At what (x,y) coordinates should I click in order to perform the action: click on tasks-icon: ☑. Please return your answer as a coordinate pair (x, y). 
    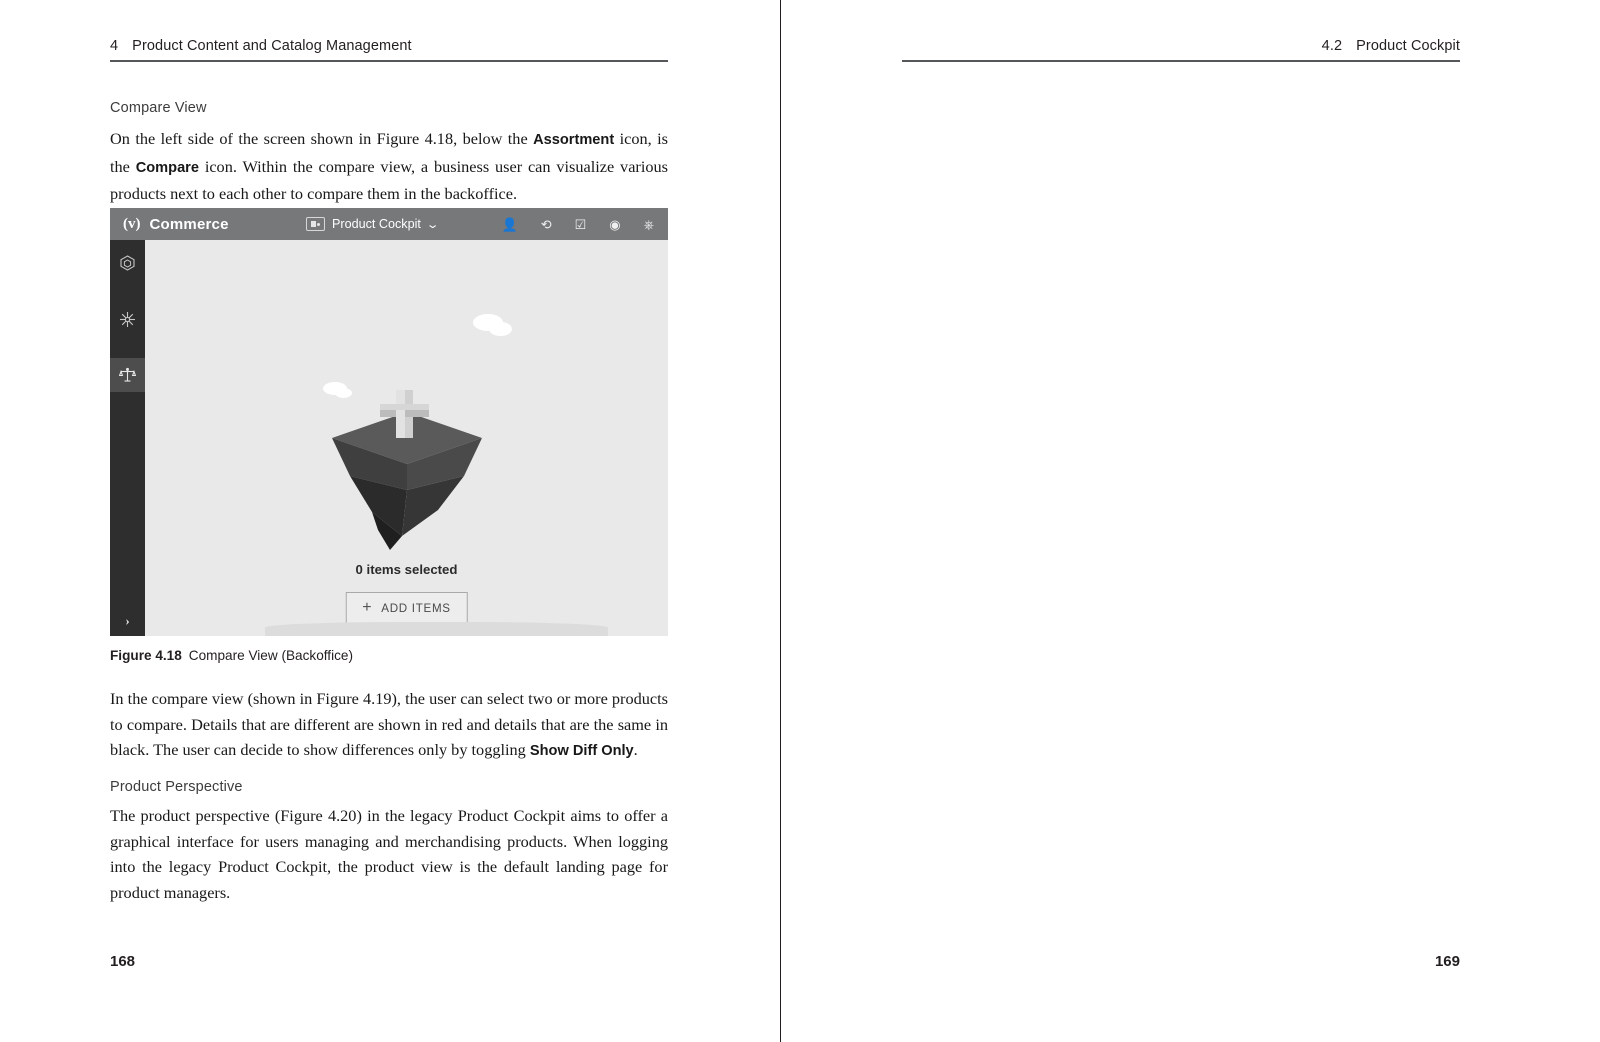
    Looking at the image, I should click on (581, 224).